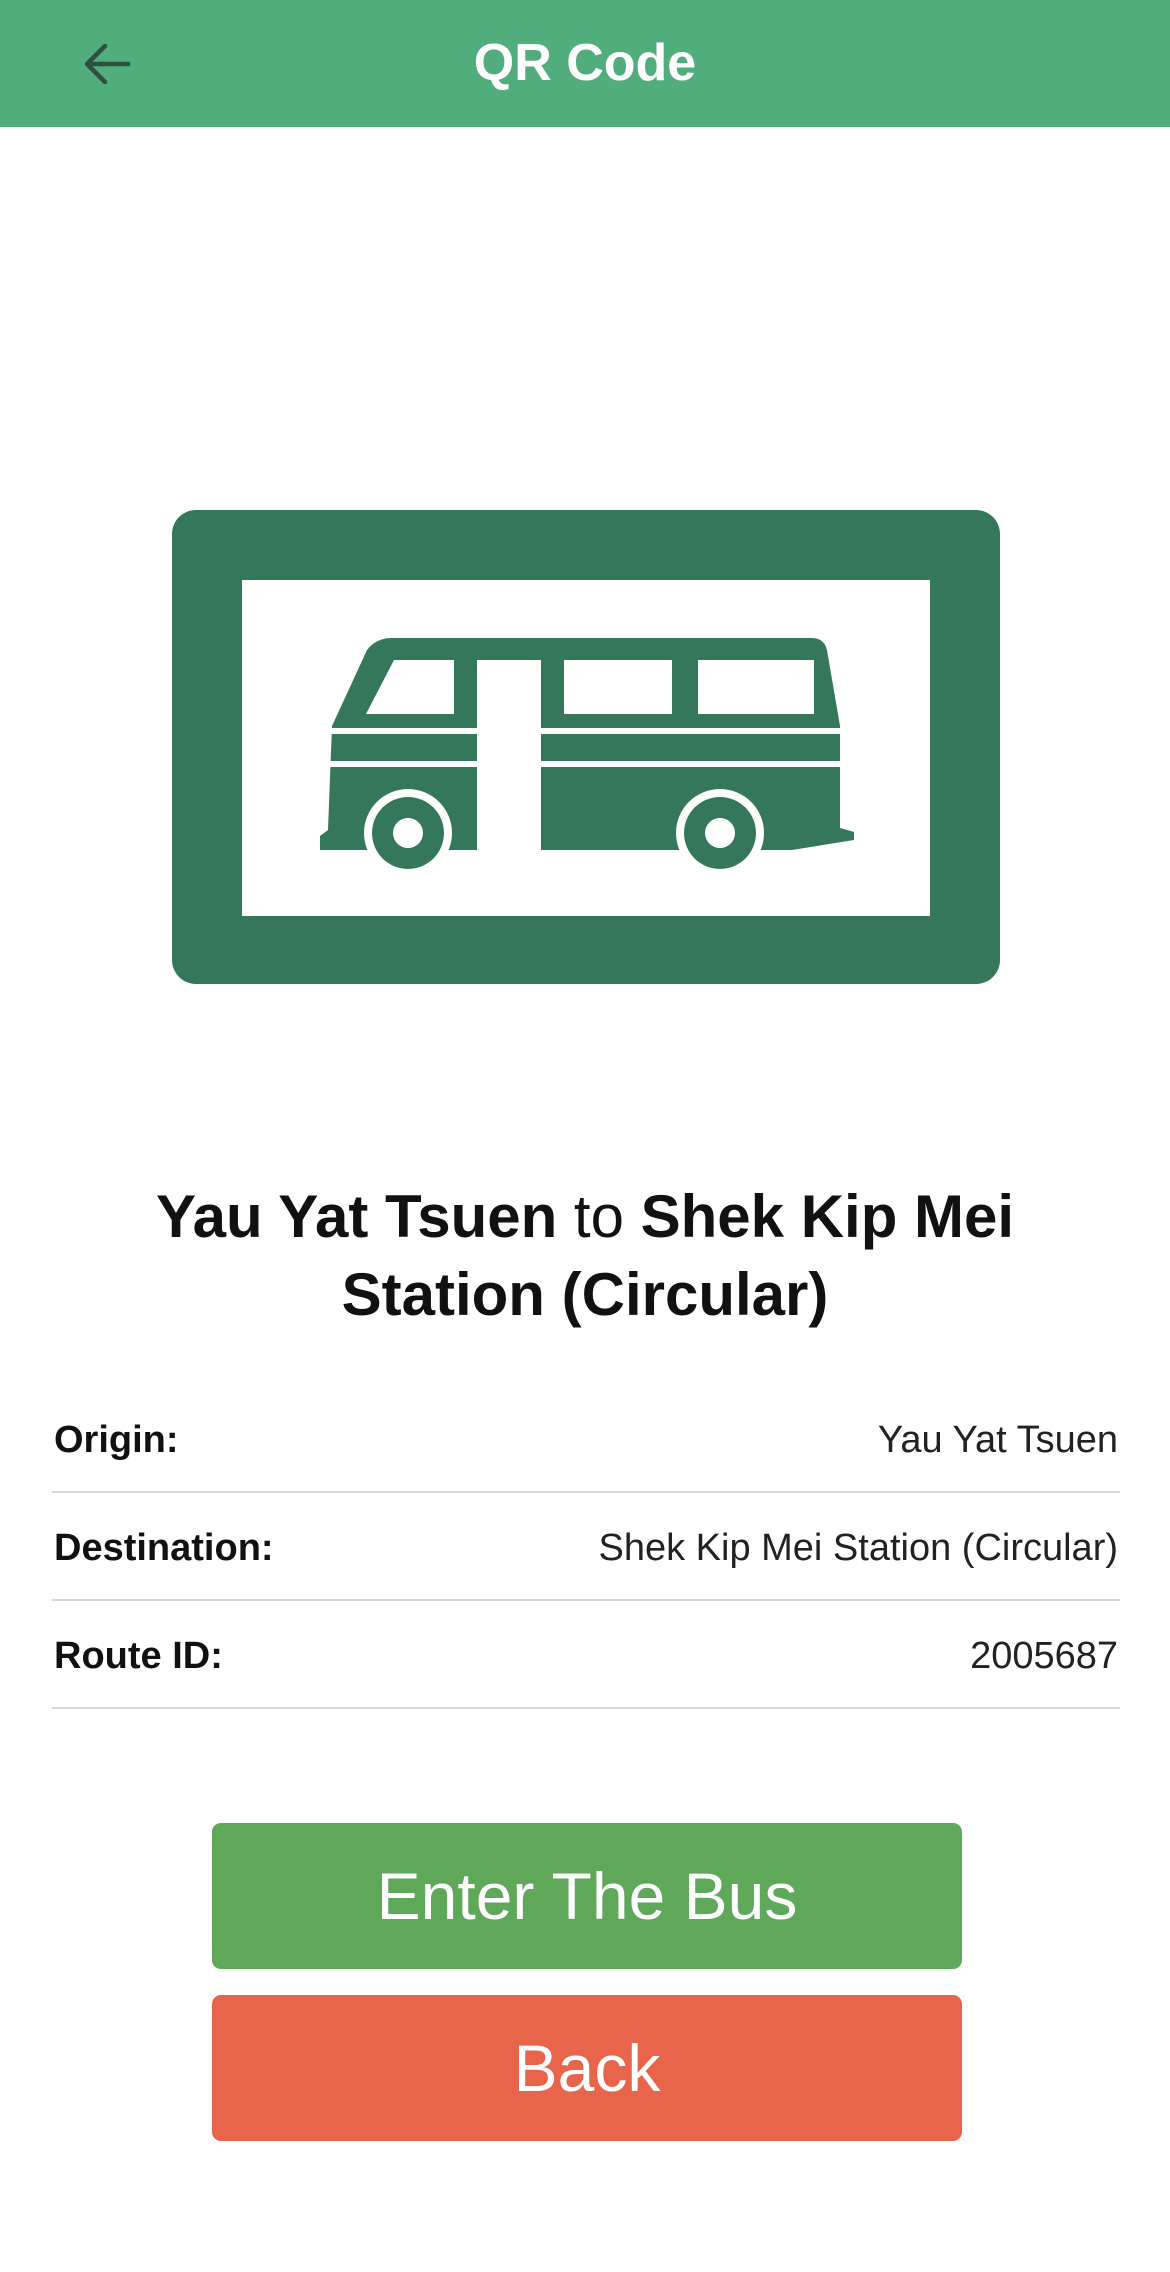  What do you see at coordinates (586, 1655) in the screenshot?
I see `detail-row-route-id: Route ID: 2005687` at bounding box center [586, 1655].